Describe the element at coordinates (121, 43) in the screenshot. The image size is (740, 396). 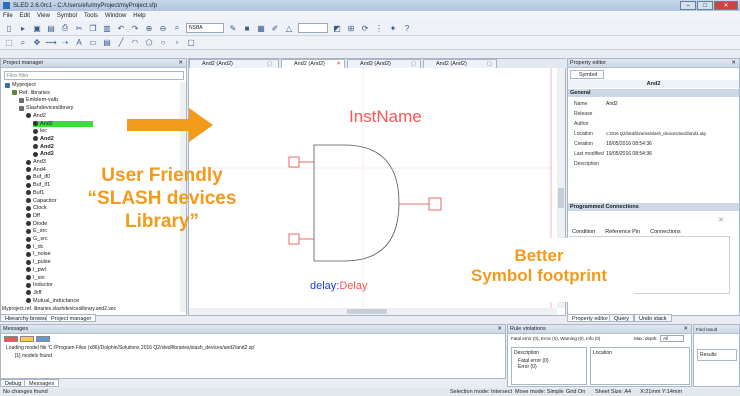
I see `line-icon: ╱` at that location.